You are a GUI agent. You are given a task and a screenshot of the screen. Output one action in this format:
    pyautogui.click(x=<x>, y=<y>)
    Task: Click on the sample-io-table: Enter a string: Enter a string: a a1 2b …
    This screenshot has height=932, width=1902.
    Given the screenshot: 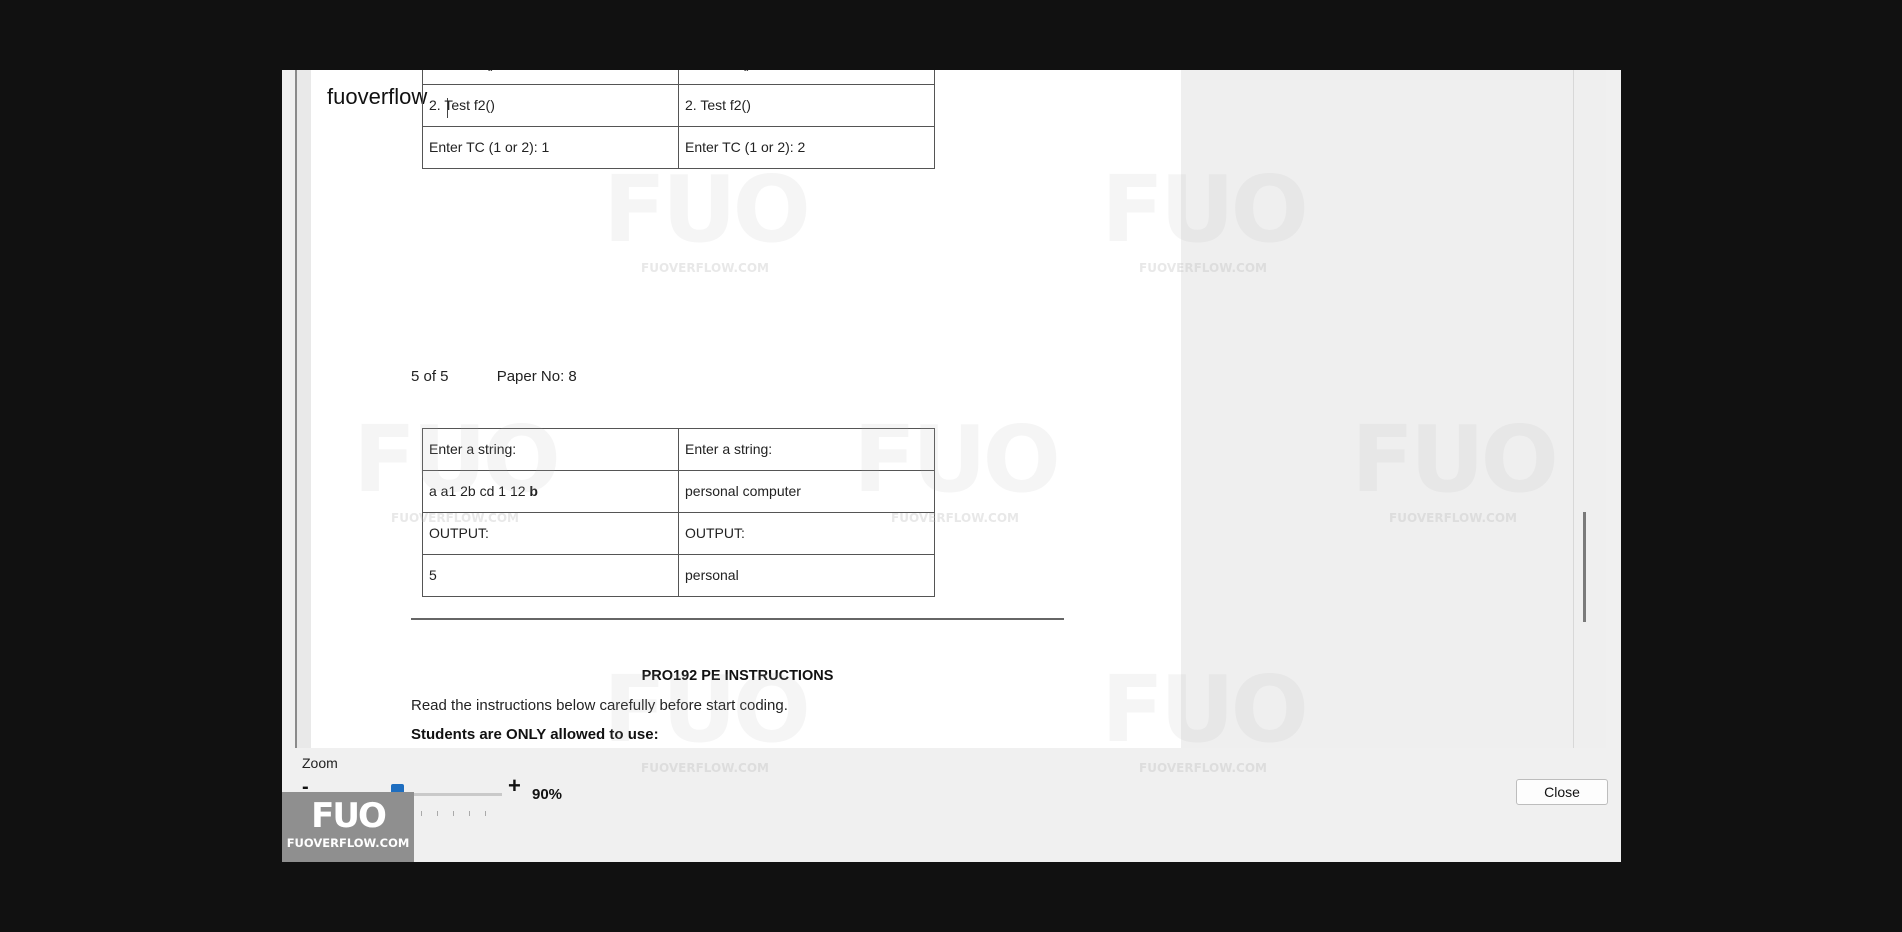 What is the action you would take?
    pyautogui.click(x=678, y=512)
    